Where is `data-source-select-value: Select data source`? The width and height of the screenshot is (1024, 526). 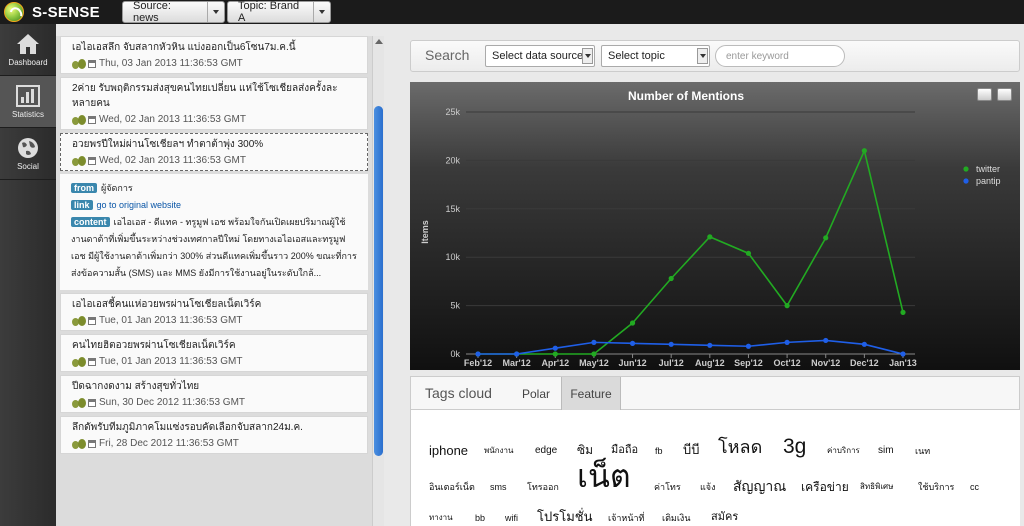
data-source-select-value: Select data source is located at coordinates (538, 56).